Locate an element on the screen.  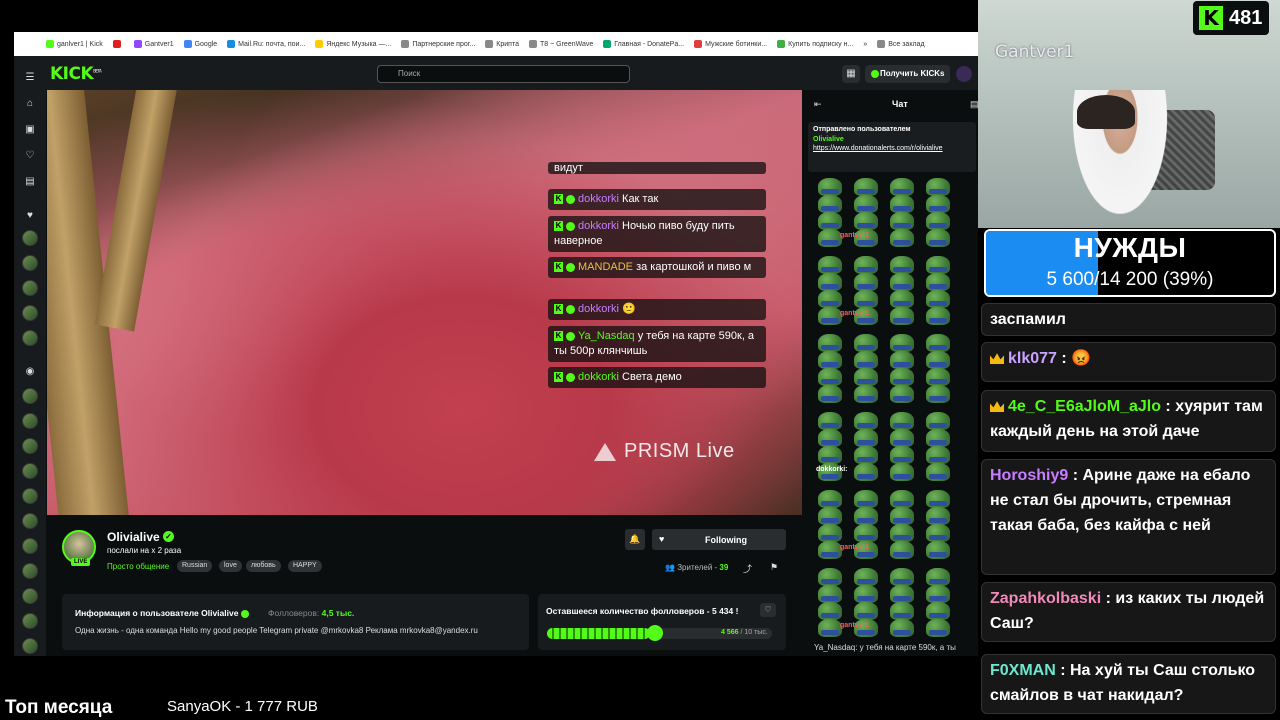
bookmark-item: » is located at coordinates (865, 44).